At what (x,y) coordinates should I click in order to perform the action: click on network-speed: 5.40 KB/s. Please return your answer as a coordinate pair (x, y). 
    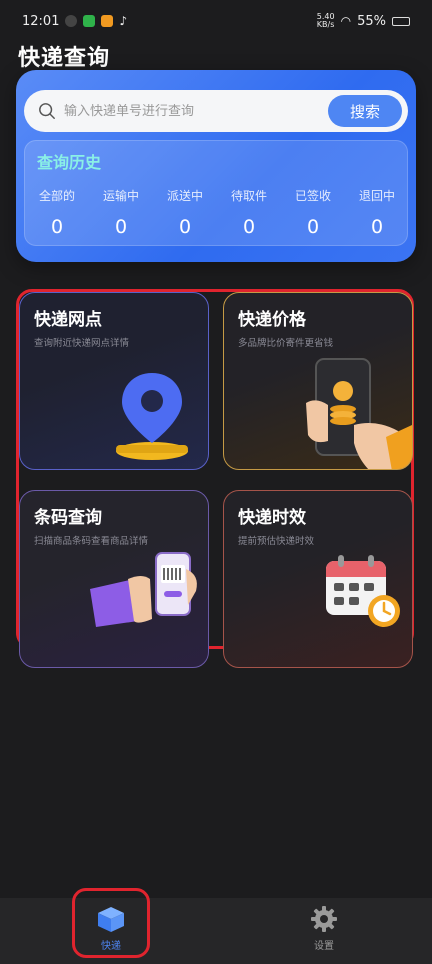
    Looking at the image, I should click on (325, 20).